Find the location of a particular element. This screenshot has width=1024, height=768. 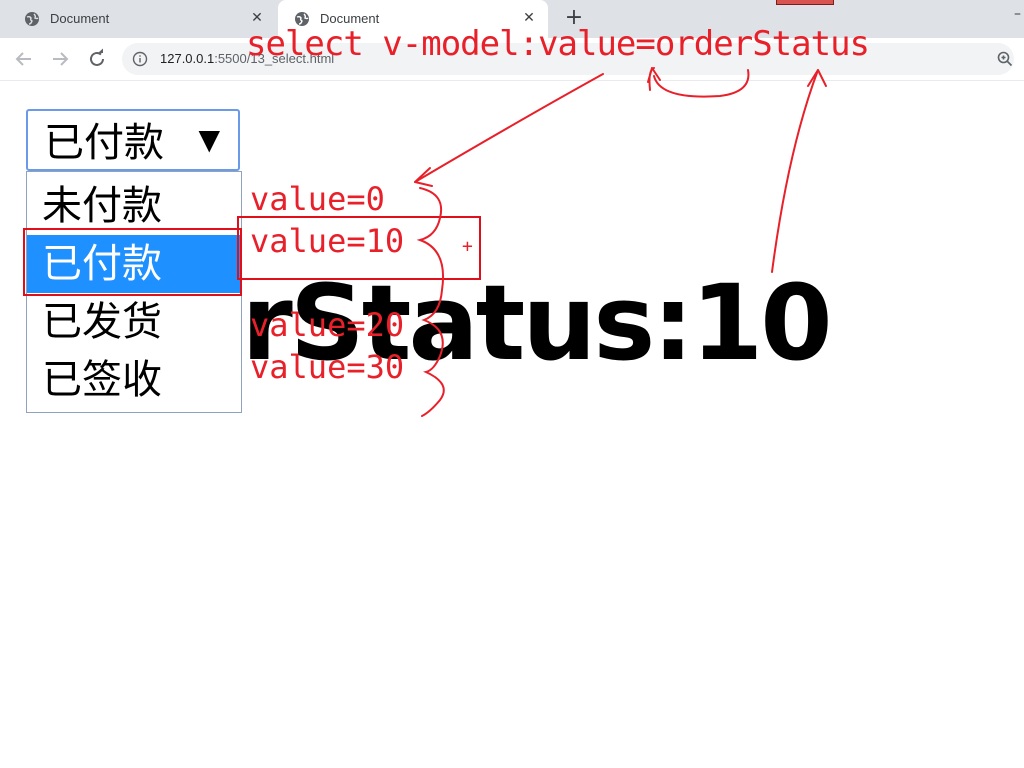

option-shipped: 已发货 is located at coordinates (134, 322).